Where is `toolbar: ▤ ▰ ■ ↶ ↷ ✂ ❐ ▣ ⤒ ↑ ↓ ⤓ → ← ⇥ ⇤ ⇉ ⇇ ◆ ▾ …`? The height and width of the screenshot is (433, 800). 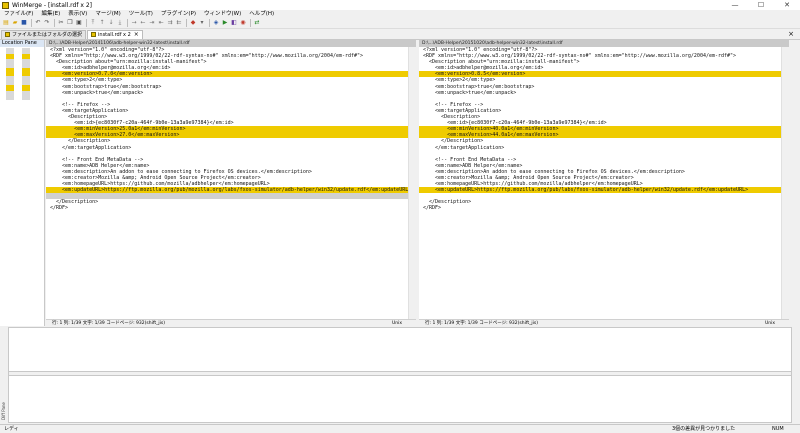
toolbar: ▤ ▰ ■ ↶ ↷ ✂ ❐ ▣ ⤒ ↑ ↓ ⤓ → ← ⇥ ⇤ ⇉ ⇇ ◆ ▾ … is located at coordinates (400, 23).